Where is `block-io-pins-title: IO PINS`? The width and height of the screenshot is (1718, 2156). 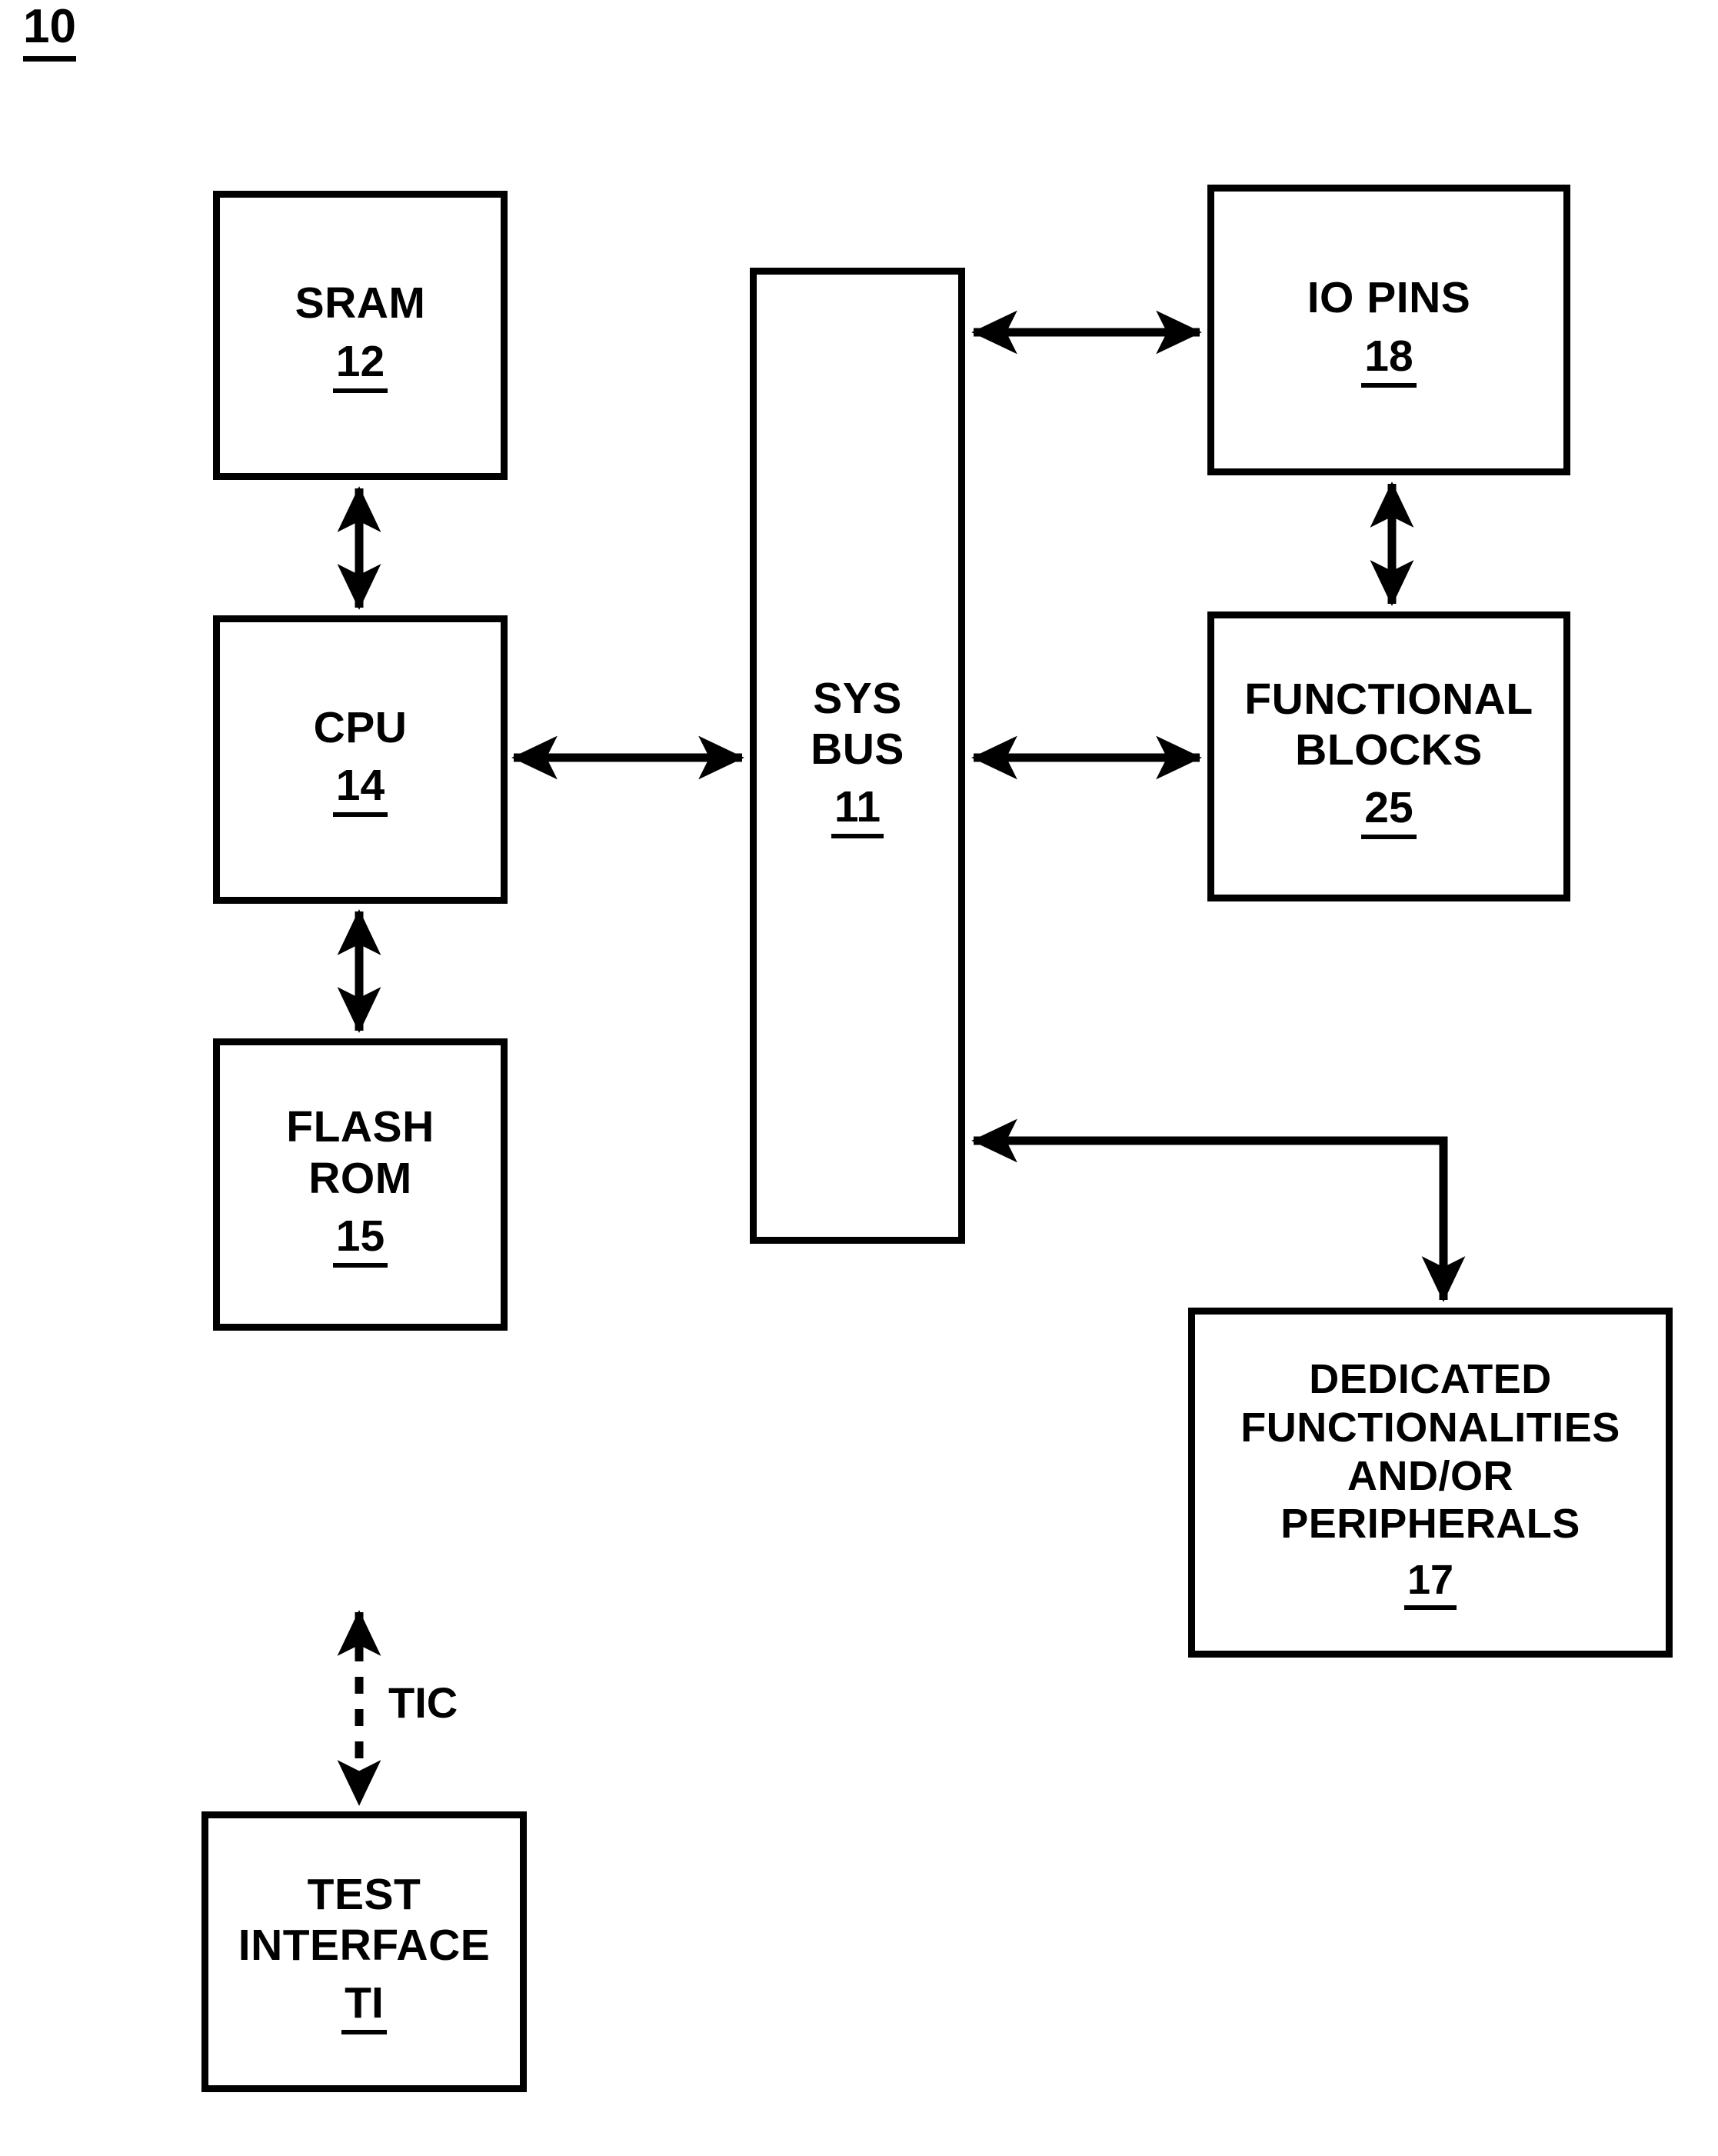 block-io-pins-title: IO PINS is located at coordinates (1389, 298).